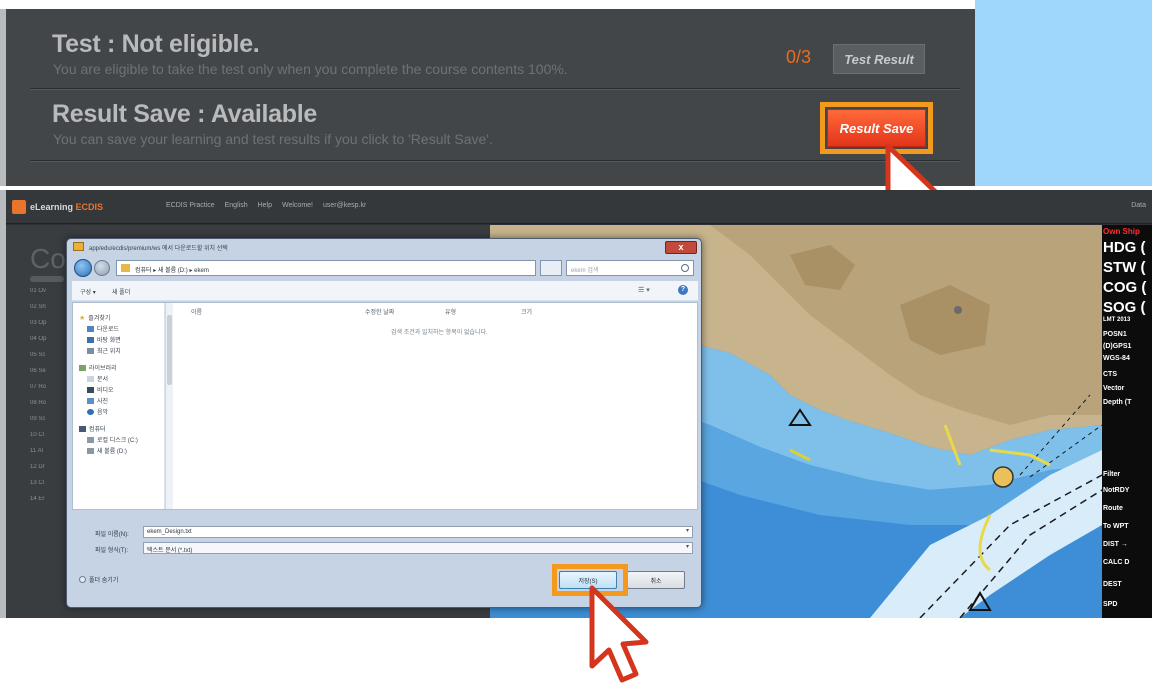 The width and height of the screenshot is (1152, 684). I want to click on nav-item-documents: 문서, so click(97, 378).